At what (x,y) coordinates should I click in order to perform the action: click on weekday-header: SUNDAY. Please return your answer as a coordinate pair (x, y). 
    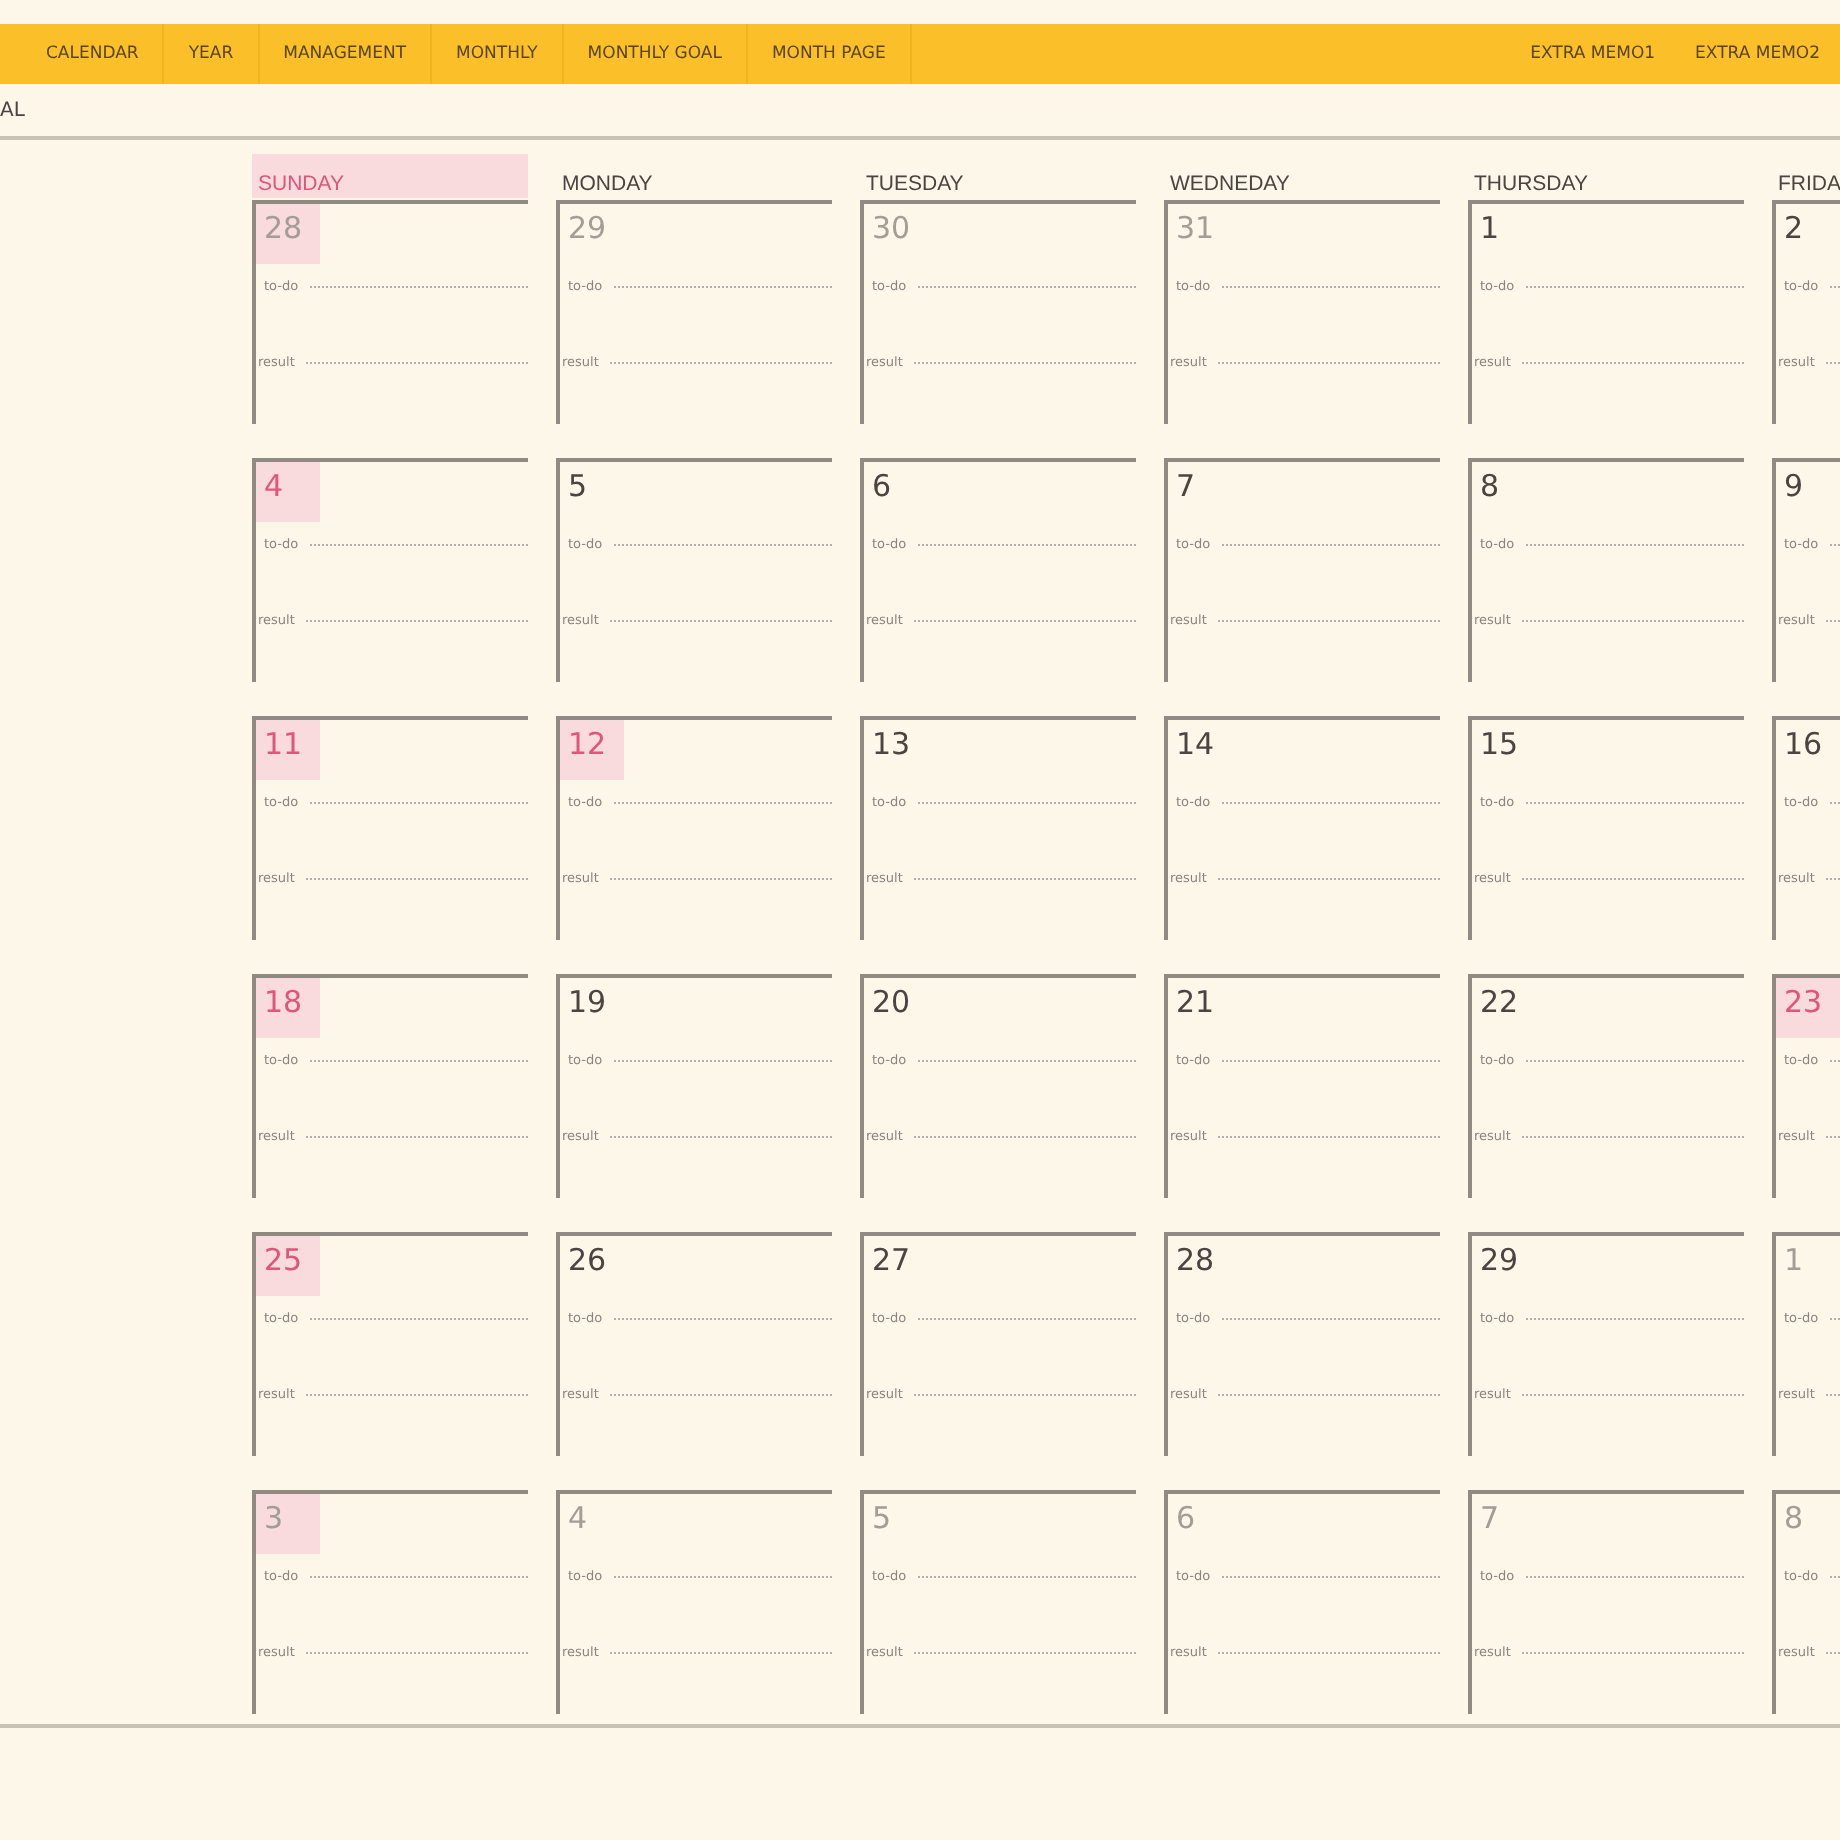
    Looking at the image, I should click on (390, 176).